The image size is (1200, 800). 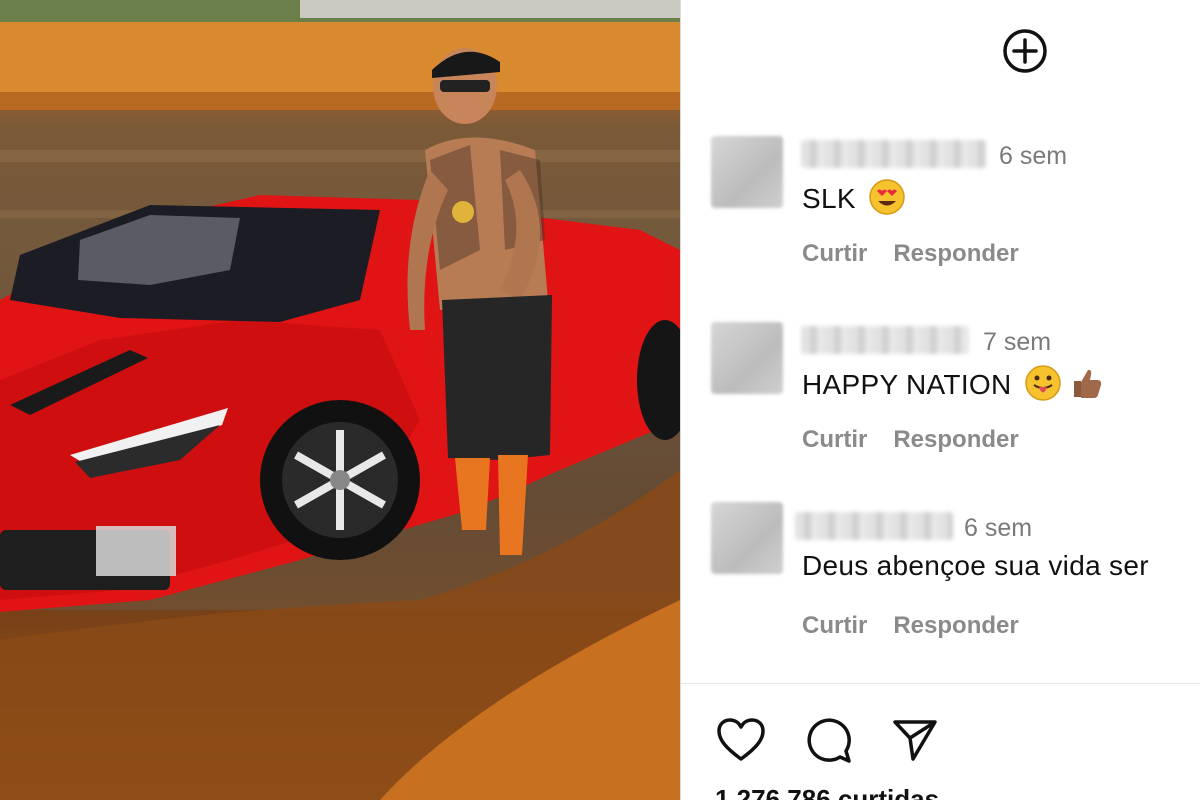 I want to click on comment-post-button, so click(x=829, y=740).